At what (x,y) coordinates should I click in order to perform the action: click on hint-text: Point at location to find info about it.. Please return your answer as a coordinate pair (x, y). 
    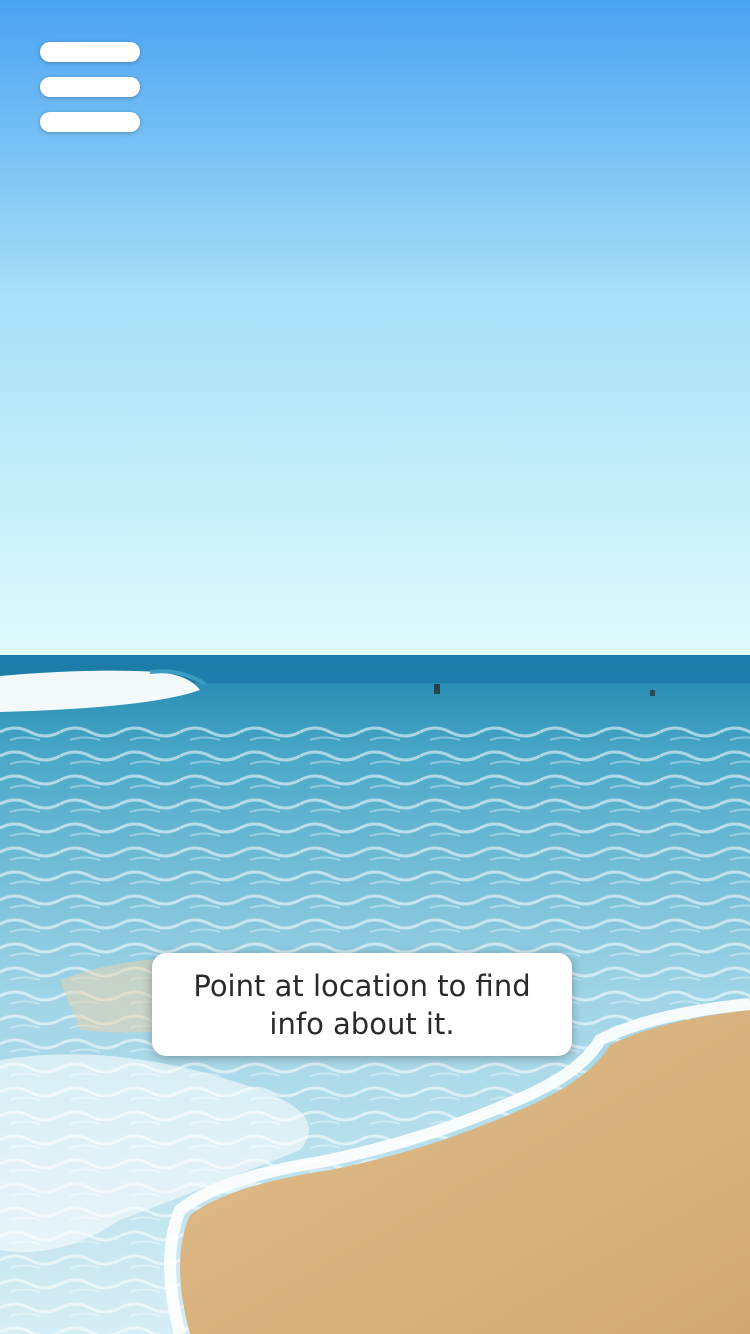
    Looking at the image, I should click on (362, 1004).